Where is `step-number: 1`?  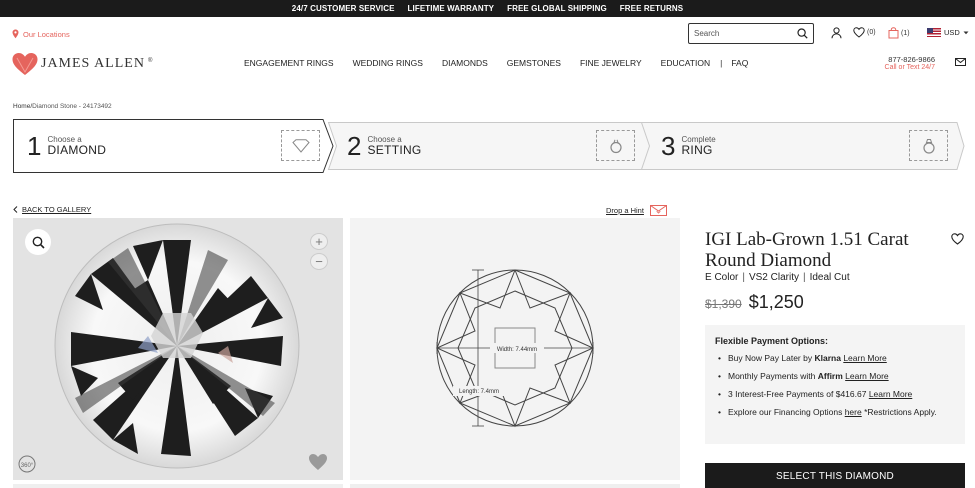 step-number: 1 is located at coordinates (34, 146).